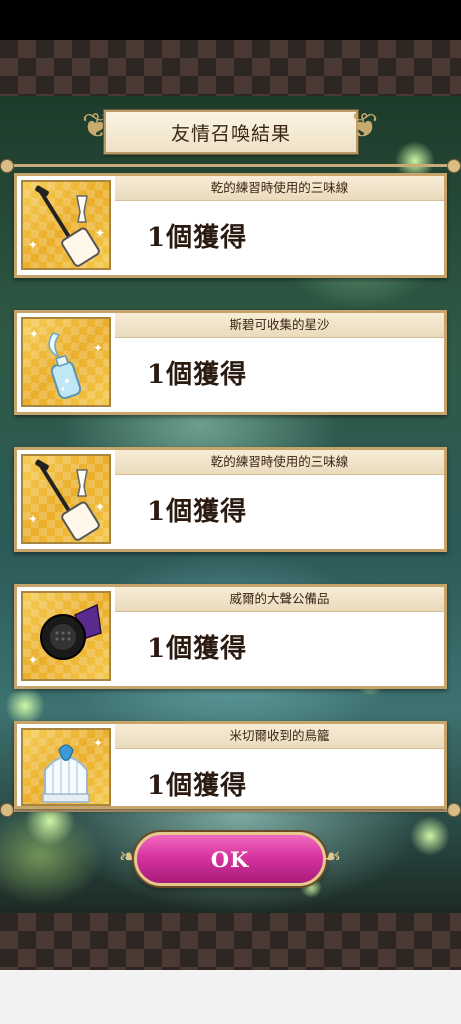 Image resolution: width=461 pixels, height=1024 pixels. What do you see at coordinates (230, 68) in the screenshot?
I see `harlequin-border-top` at bounding box center [230, 68].